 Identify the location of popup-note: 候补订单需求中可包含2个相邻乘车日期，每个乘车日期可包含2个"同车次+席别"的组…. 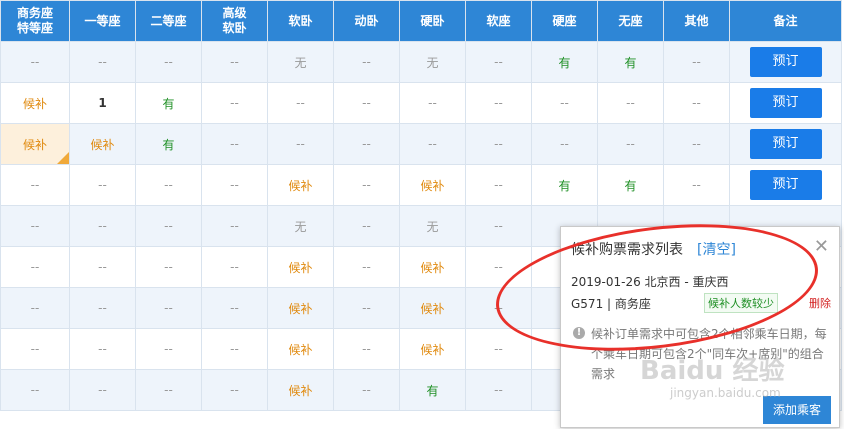
(709, 354).